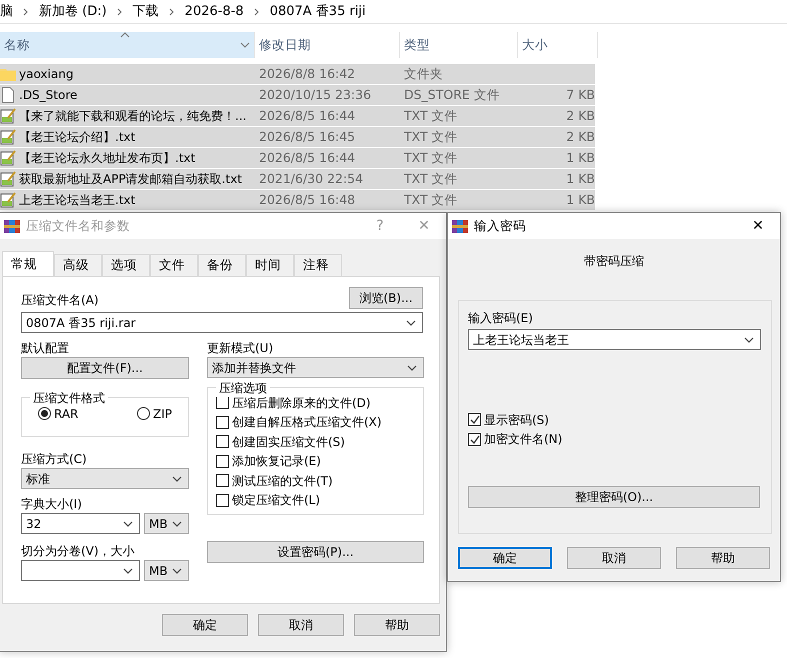 The width and height of the screenshot is (787, 658). What do you see at coordinates (222, 322) in the screenshot?
I see `archive-name-field: 0807A 香35 riji.rar` at bounding box center [222, 322].